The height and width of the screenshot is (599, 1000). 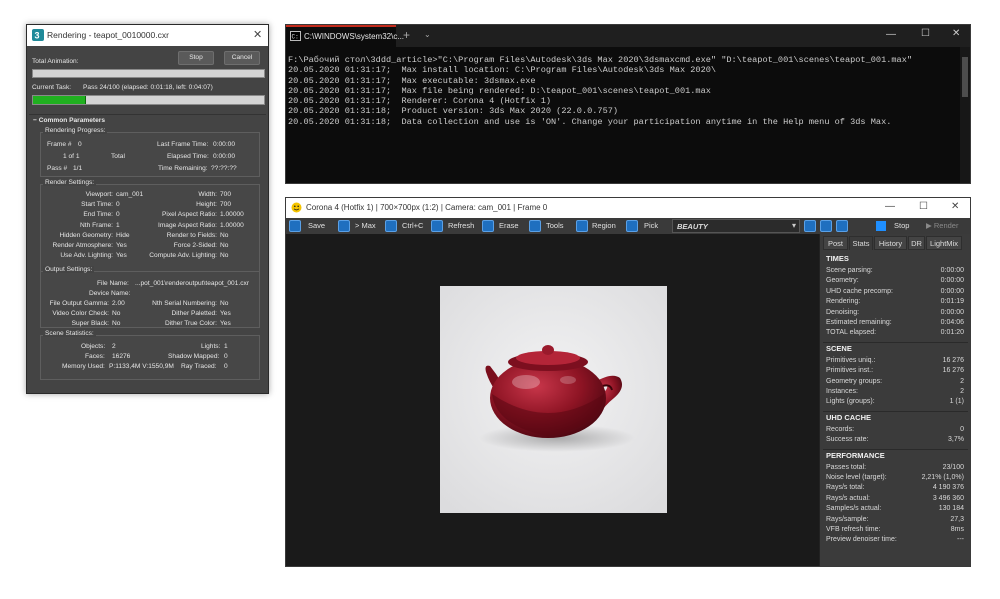 I want to click on setting-label: Compute Adv. Lighting:, so click(x=183, y=256).